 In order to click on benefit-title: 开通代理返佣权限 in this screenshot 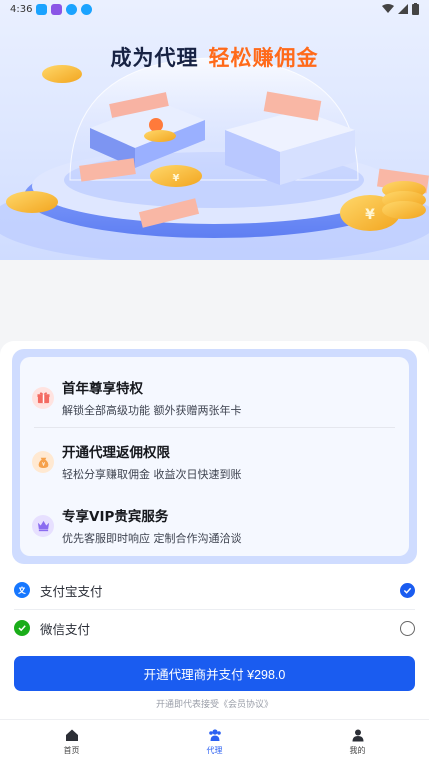, I will do `click(116, 453)`.